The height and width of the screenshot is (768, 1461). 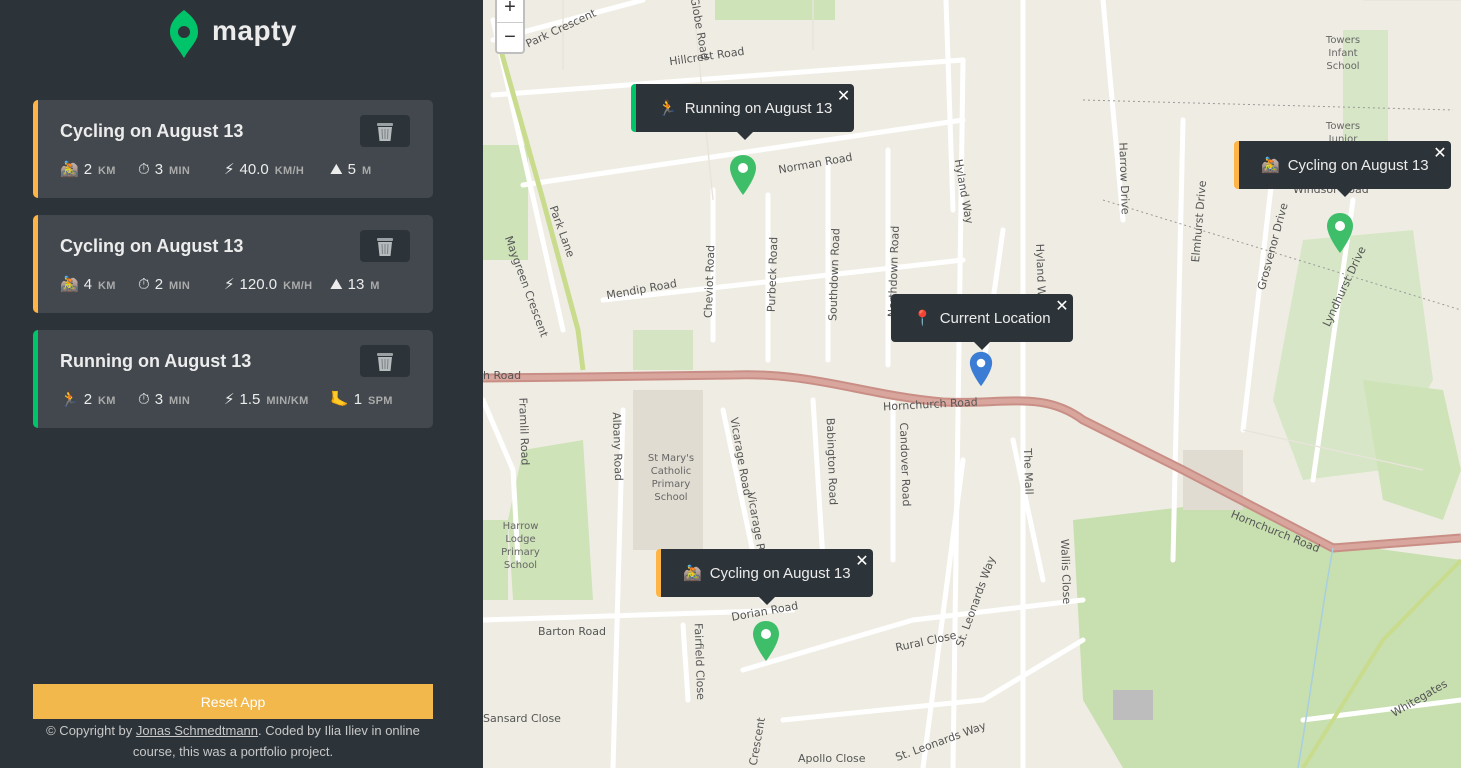 What do you see at coordinates (197, 730) in the screenshot?
I see `author-link: Jonas Schmedtmann` at bounding box center [197, 730].